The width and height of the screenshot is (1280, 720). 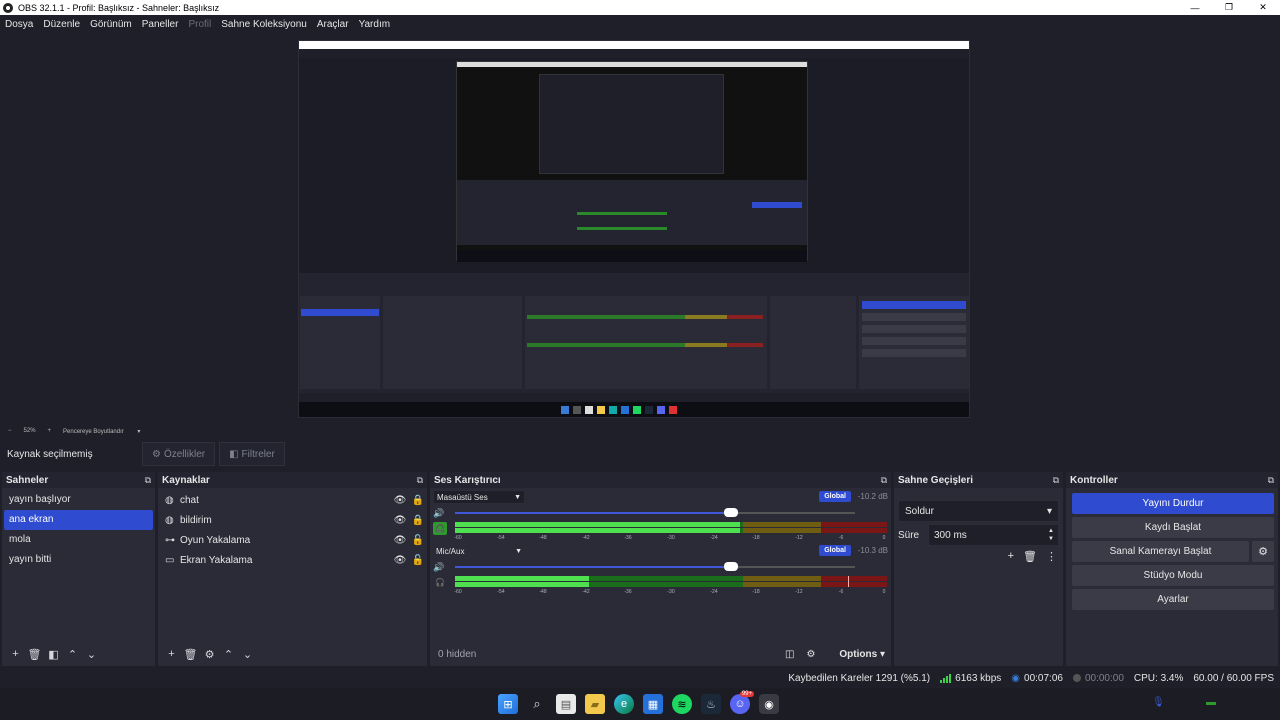 What do you see at coordinates (209, 654) in the screenshot?
I see `source-properties-button: ⚙` at bounding box center [209, 654].